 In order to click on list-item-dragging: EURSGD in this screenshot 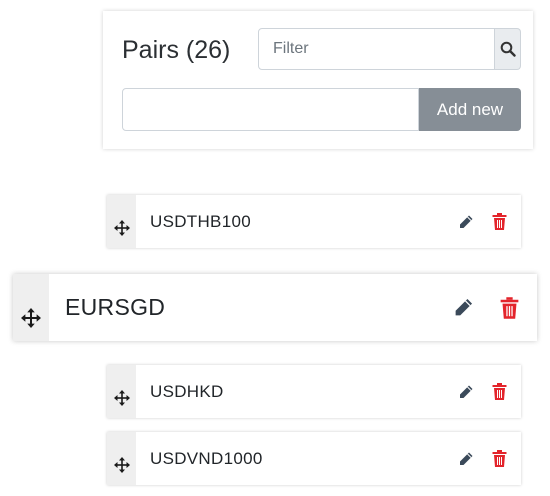, I will do `click(275, 307)`.